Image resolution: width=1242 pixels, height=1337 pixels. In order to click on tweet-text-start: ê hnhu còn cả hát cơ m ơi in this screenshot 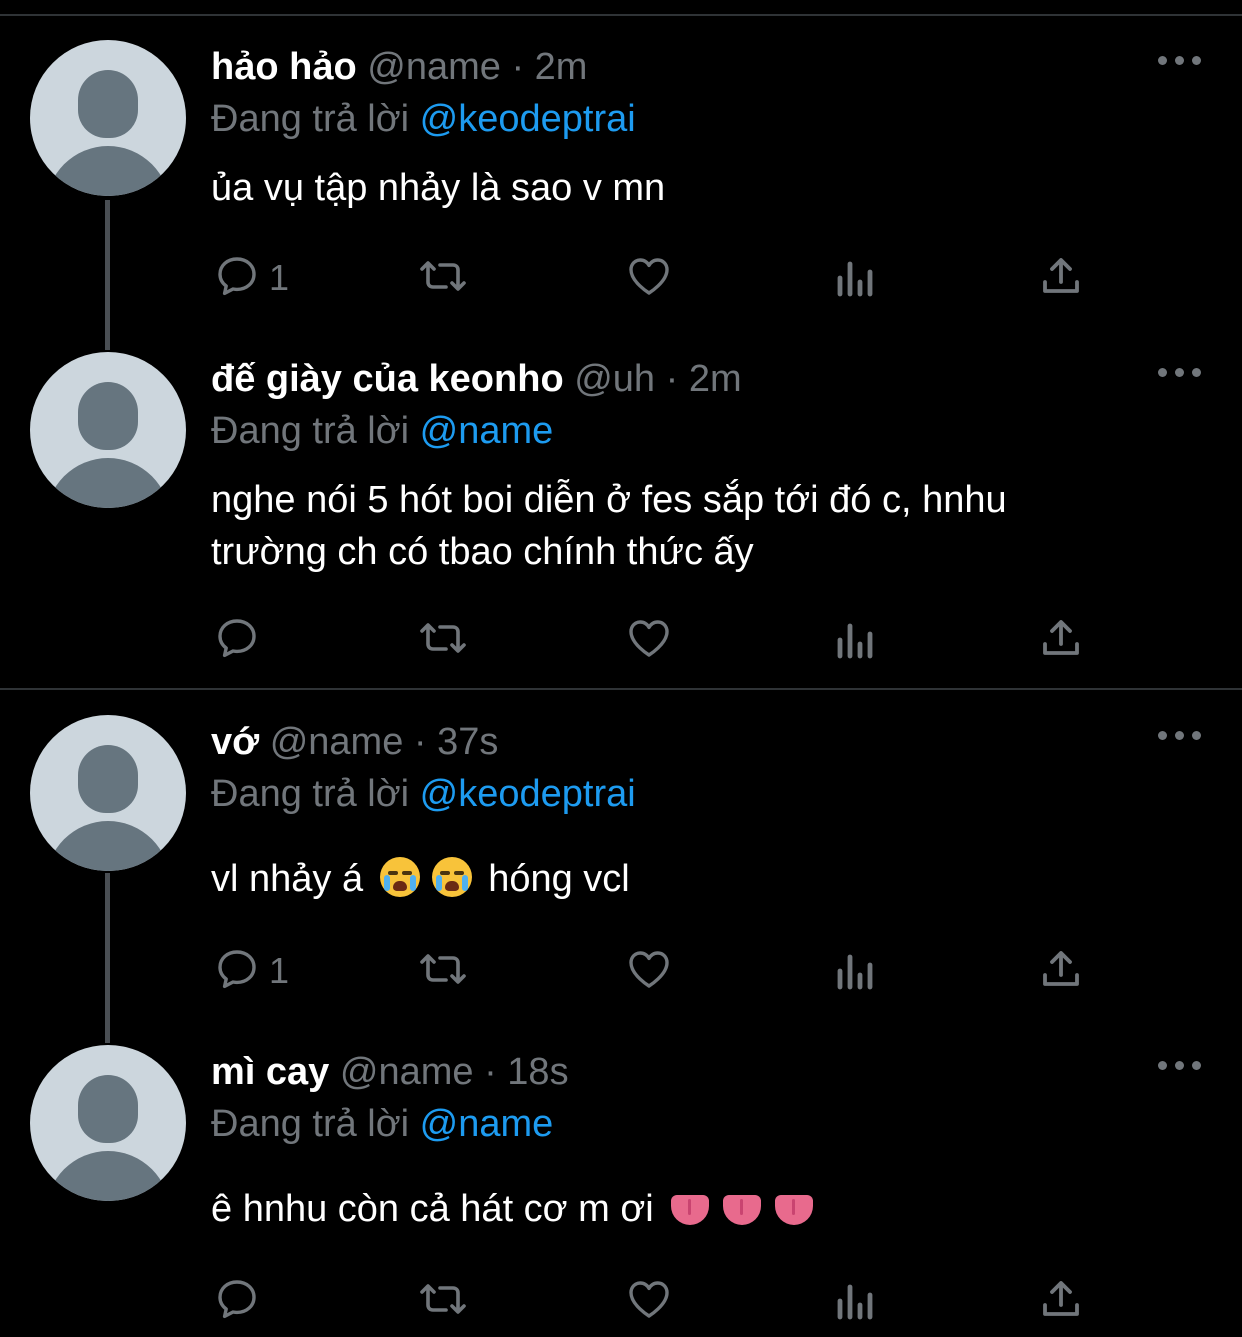, I will do `click(432, 1209)`.